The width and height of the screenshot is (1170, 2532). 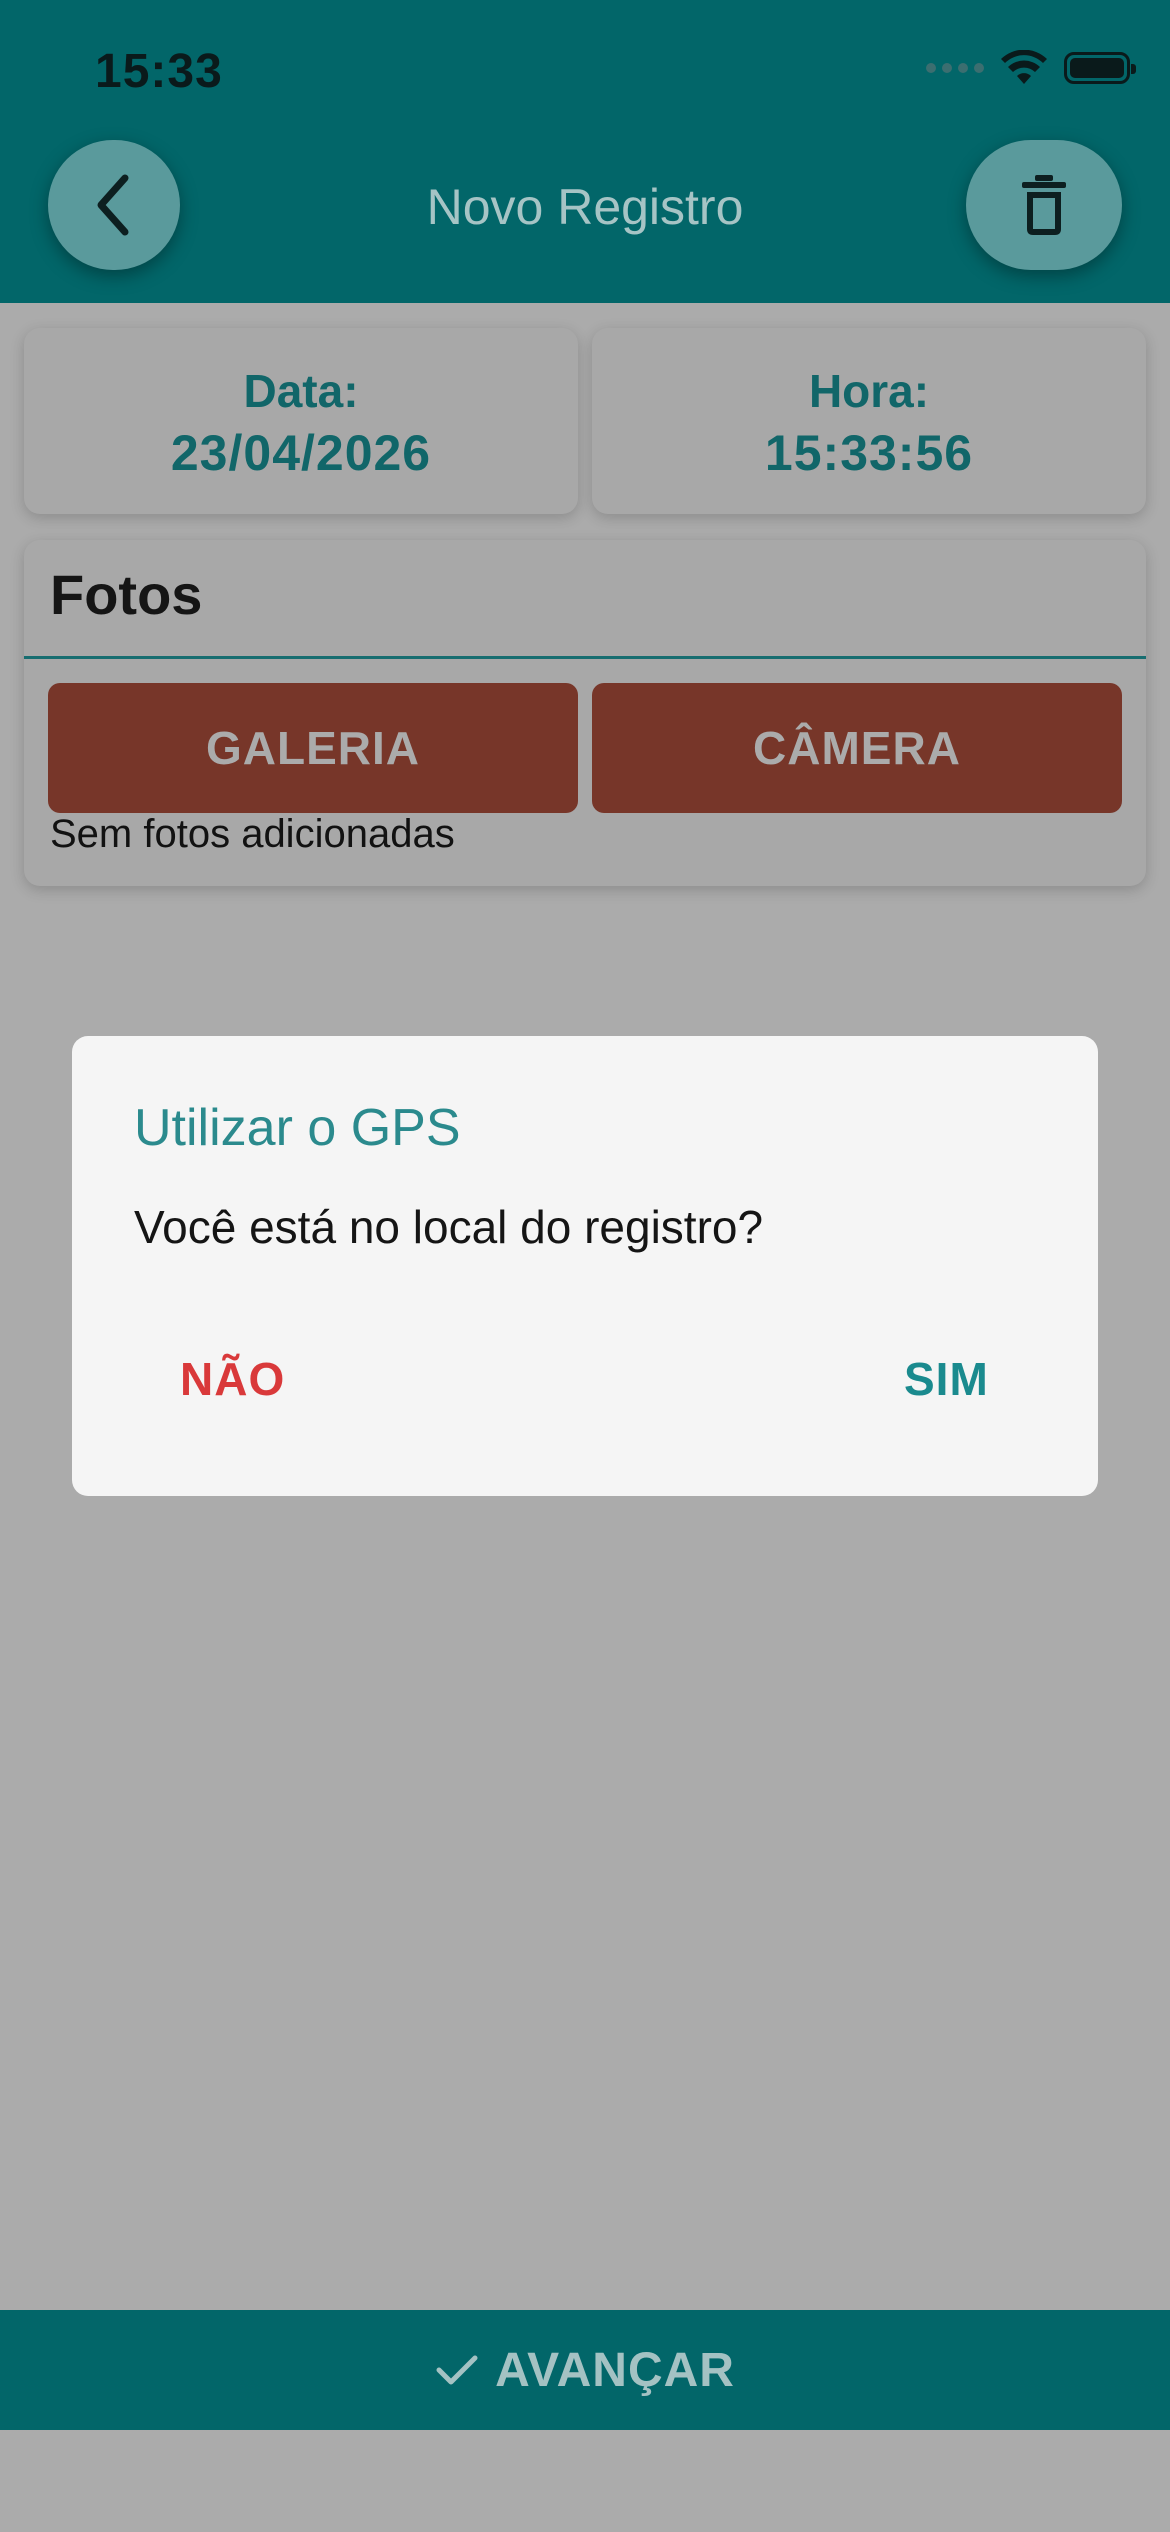 What do you see at coordinates (585, 657) in the screenshot?
I see `photos-divider` at bounding box center [585, 657].